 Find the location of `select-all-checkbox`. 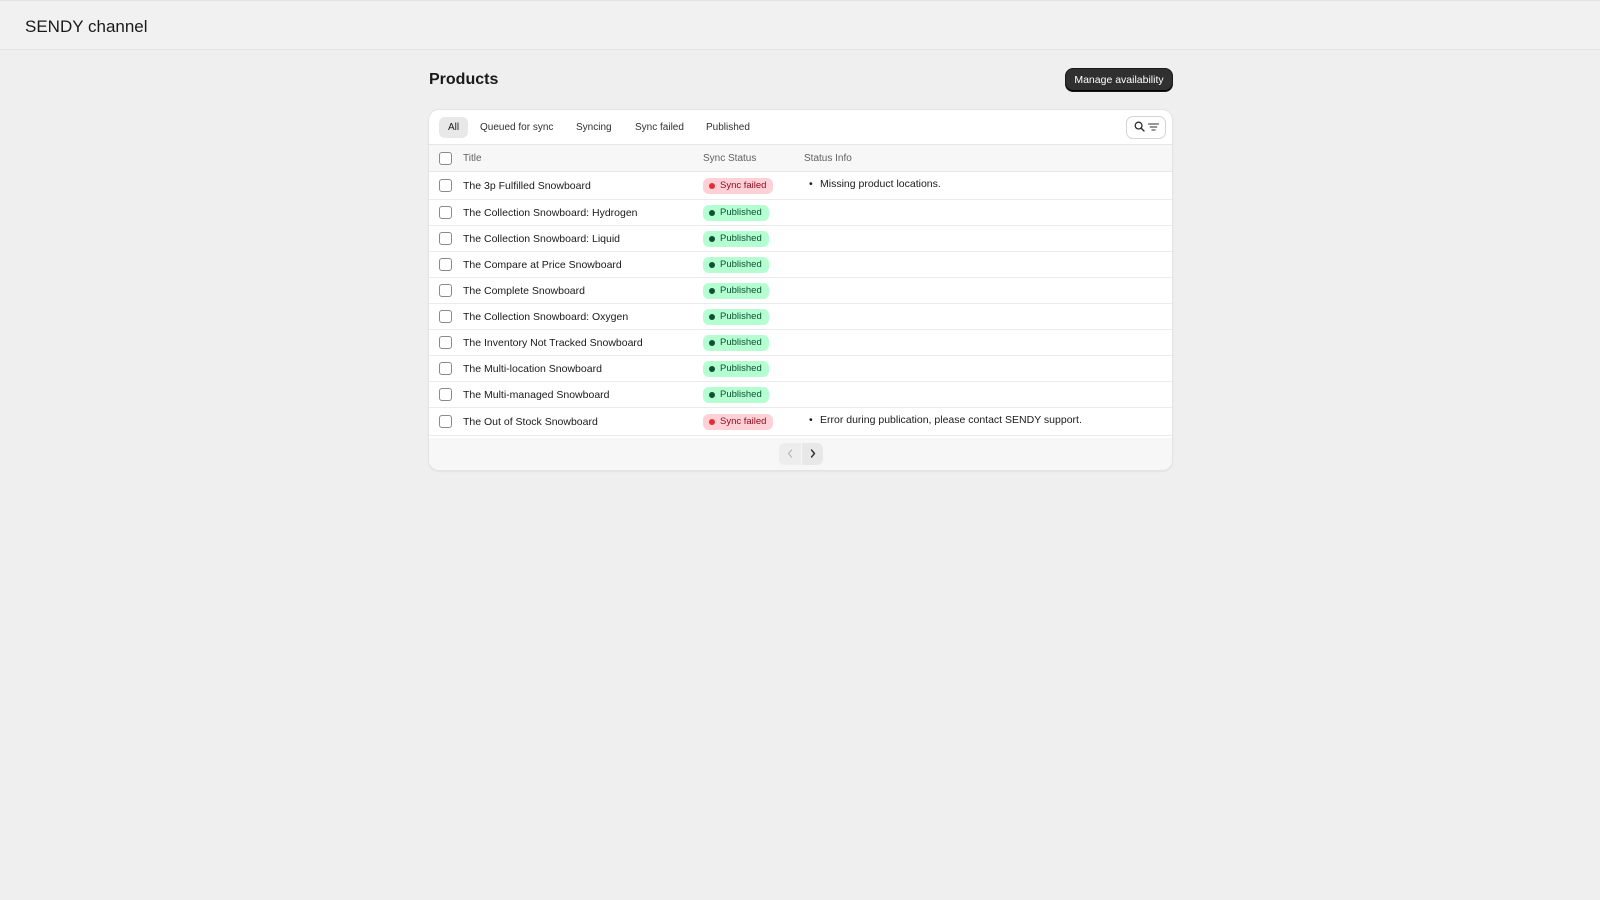

select-all-checkbox is located at coordinates (445, 158).